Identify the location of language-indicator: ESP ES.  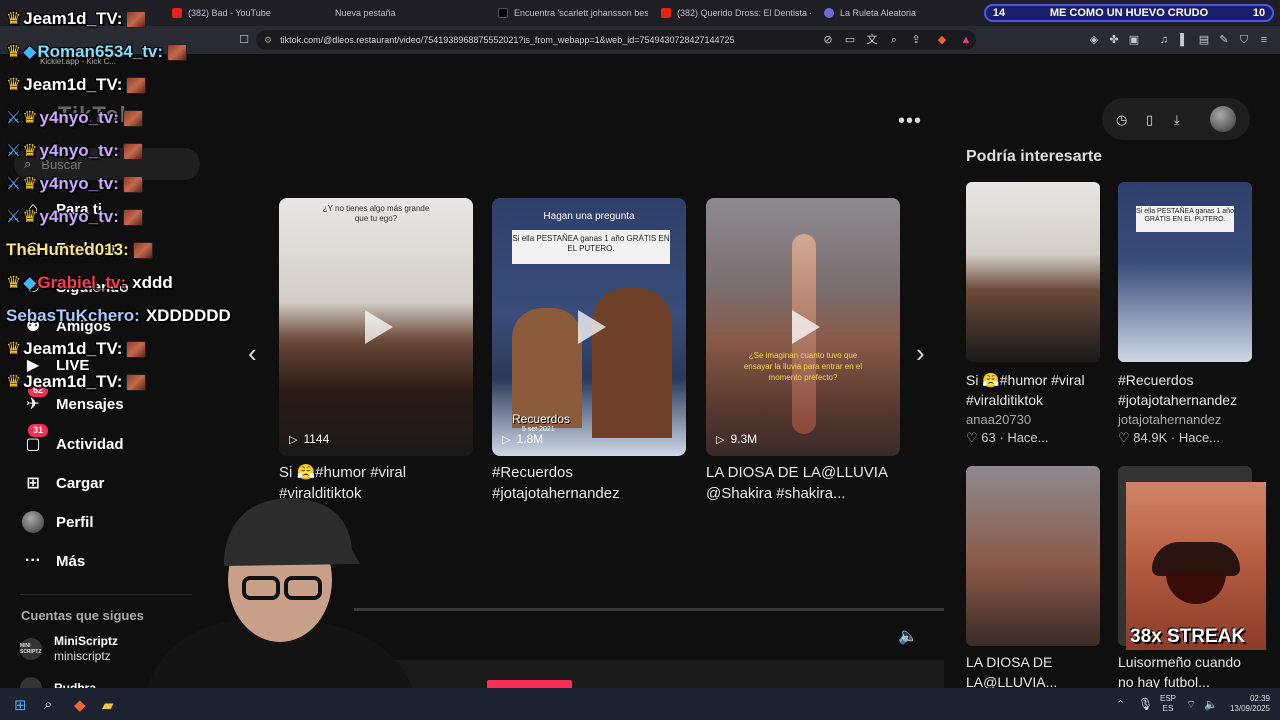
(1168, 704).